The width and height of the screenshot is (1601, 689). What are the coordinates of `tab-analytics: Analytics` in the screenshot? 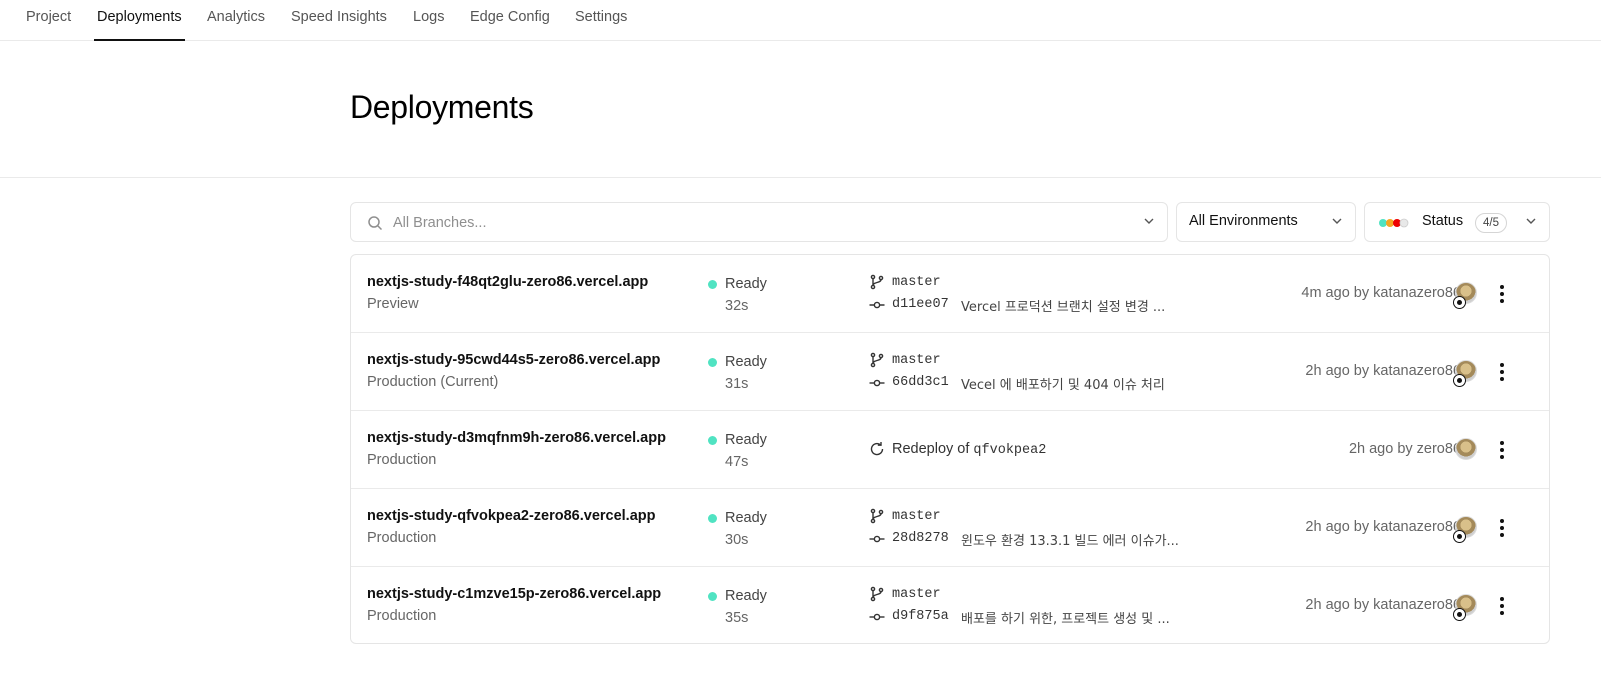 It's located at (236, 20).